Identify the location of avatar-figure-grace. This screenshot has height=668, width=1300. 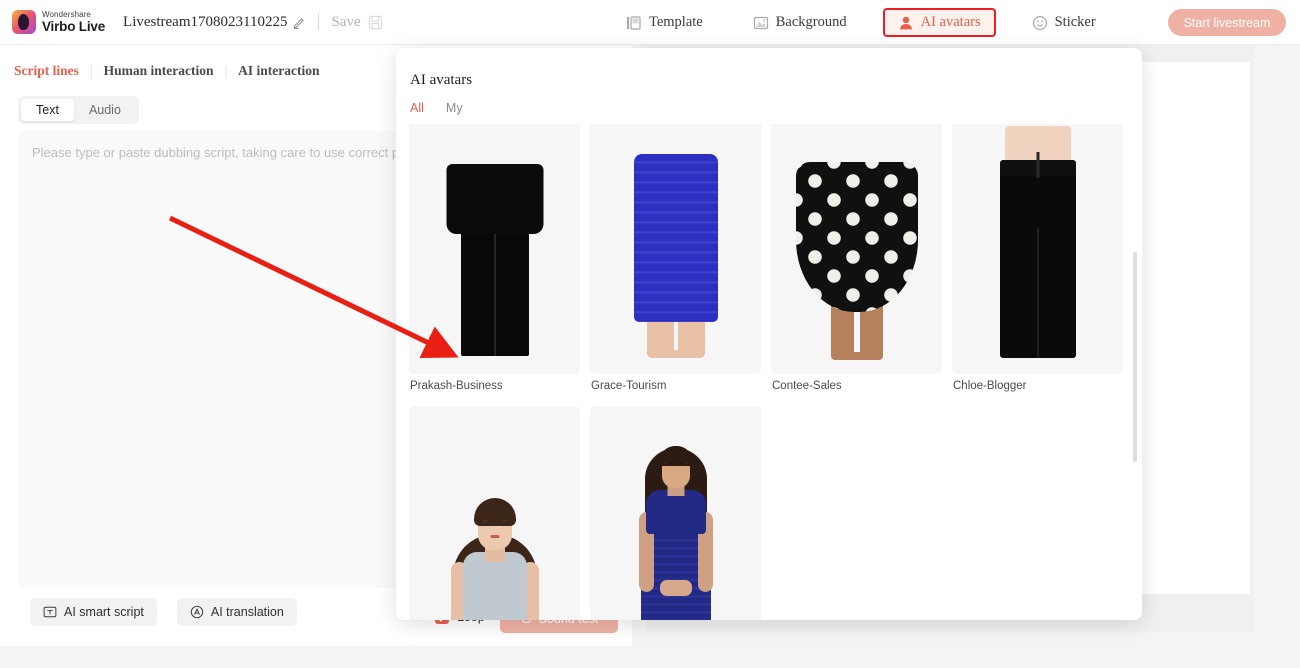
(675, 249).